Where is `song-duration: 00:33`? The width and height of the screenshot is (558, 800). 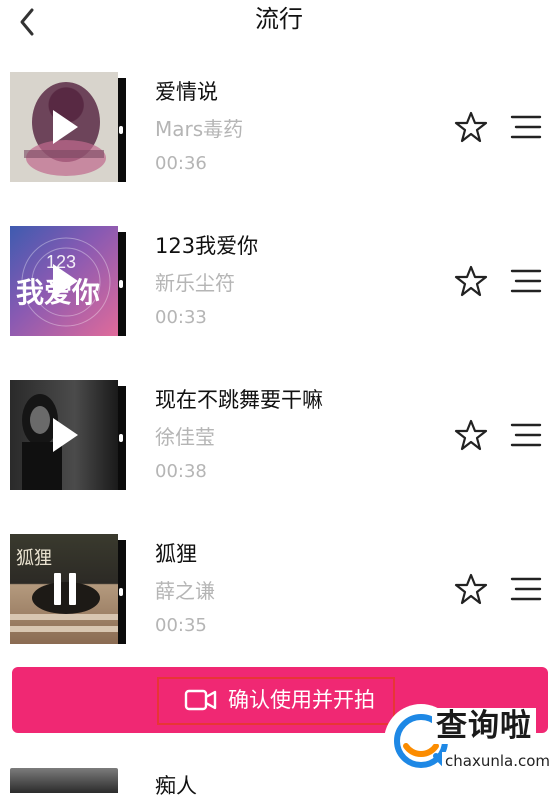 song-duration: 00:33 is located at coordinates (181, 317).